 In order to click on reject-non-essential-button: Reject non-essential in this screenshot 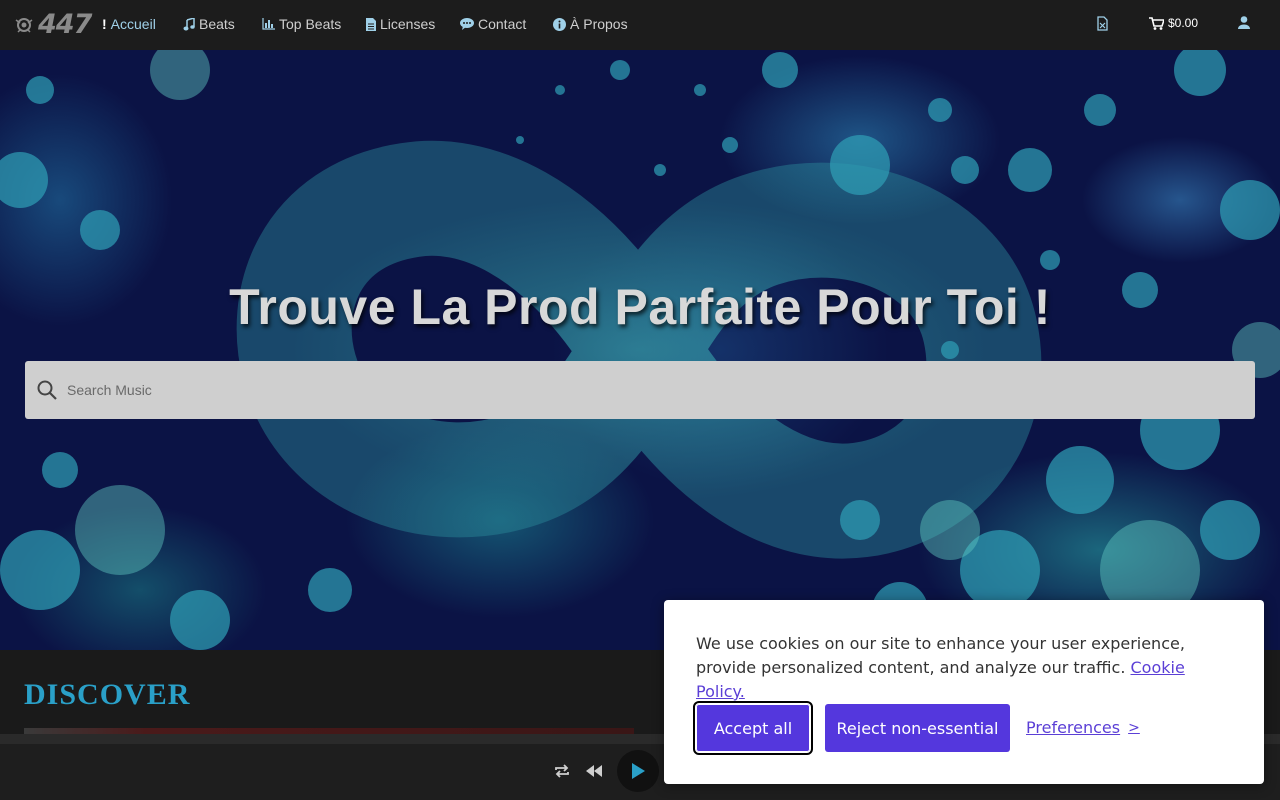, I will do `click(917, 728)`.